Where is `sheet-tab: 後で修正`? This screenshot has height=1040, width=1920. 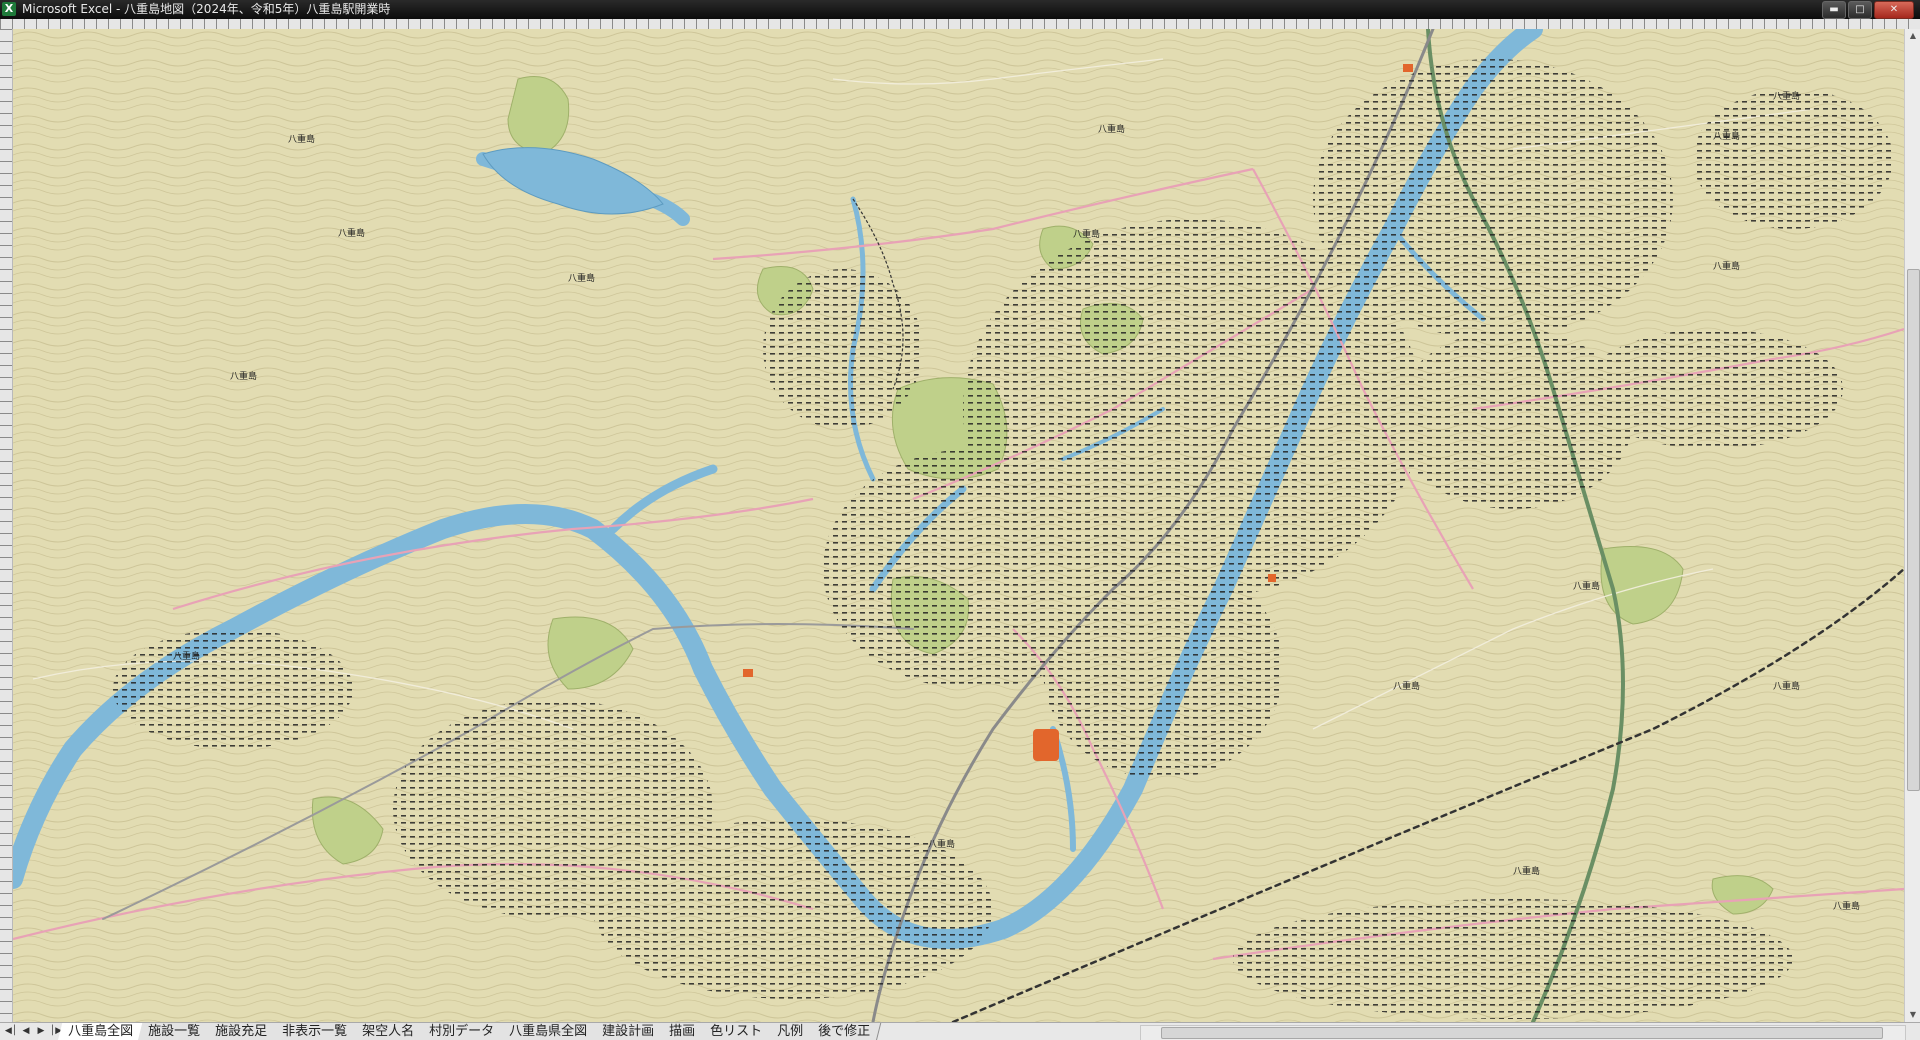
sheet-tab: 後で修正 is located at coordinates (844, 1031).